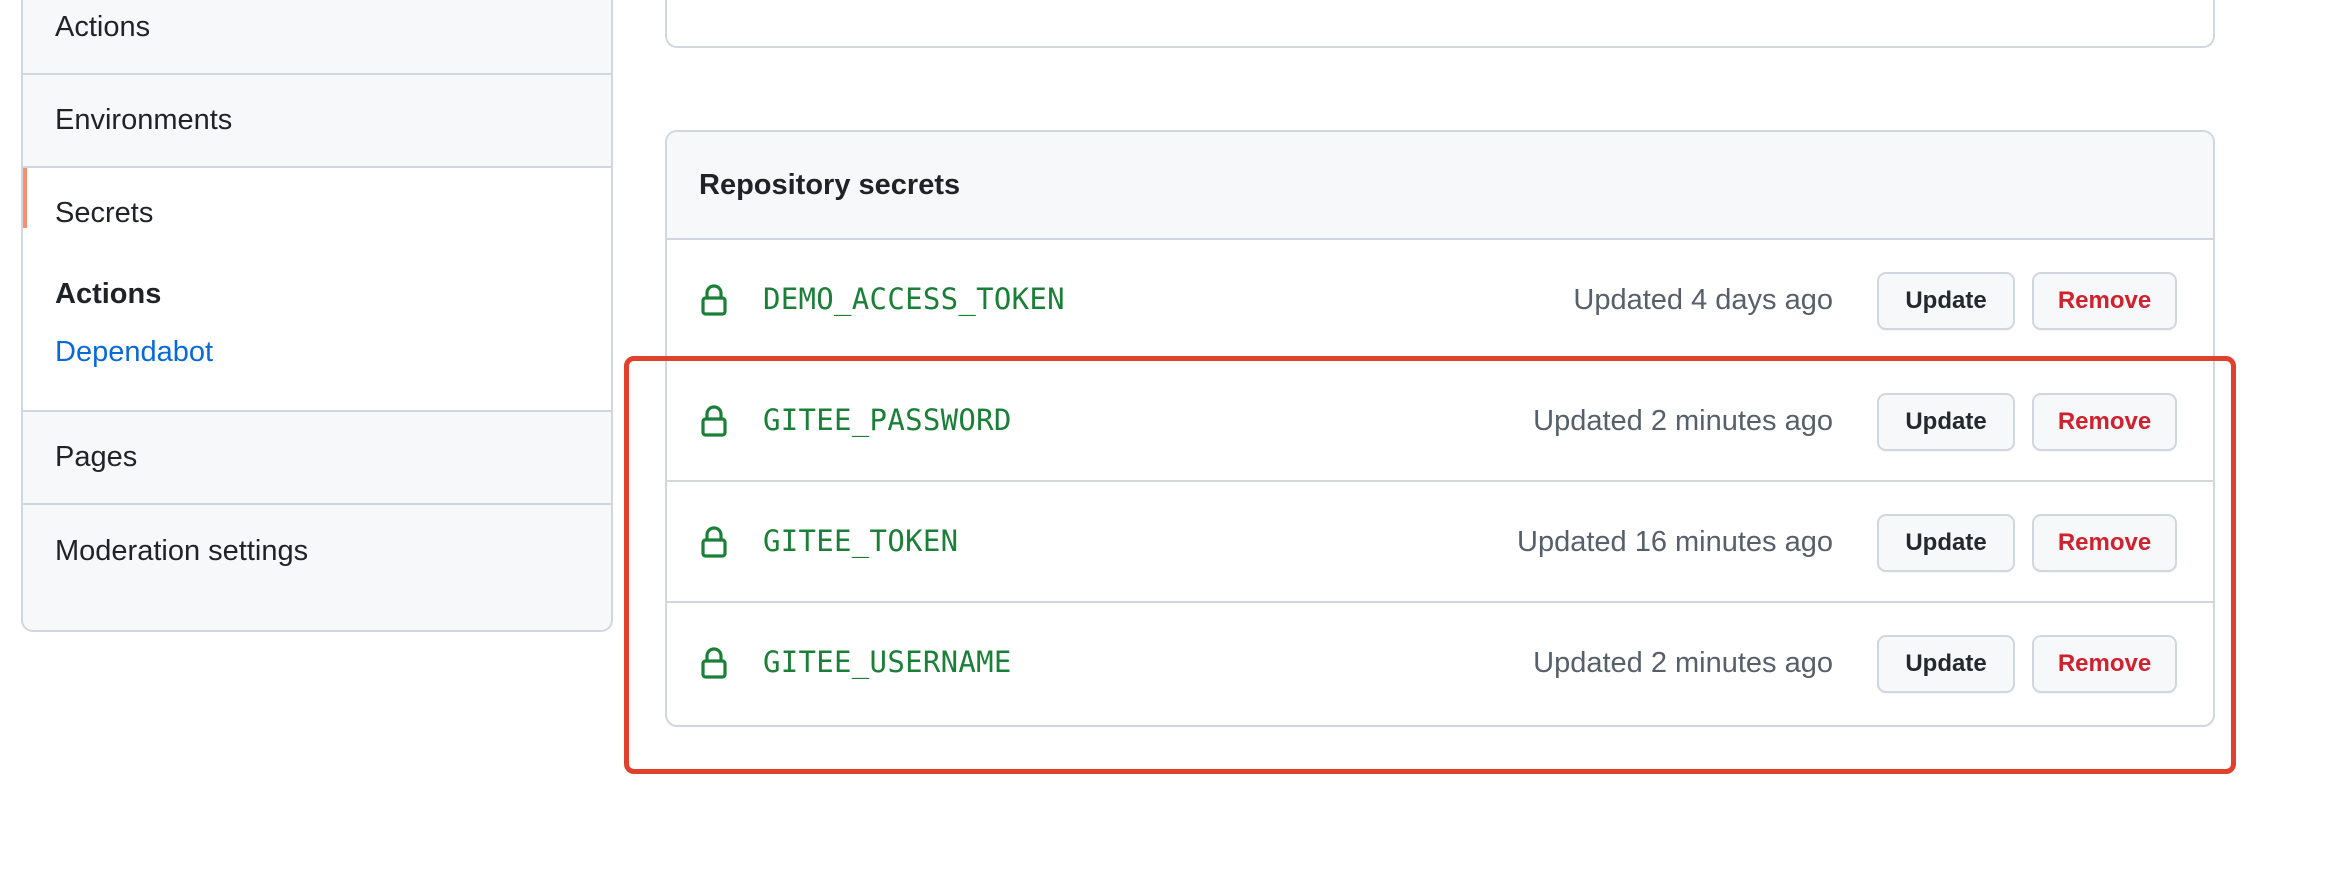 The width and height of the screenshot is (2332, 870). What do you see at coordinates (1440, 24) in the screenshot?
I see `previous-section-card` at bounding box center [1440, 24].